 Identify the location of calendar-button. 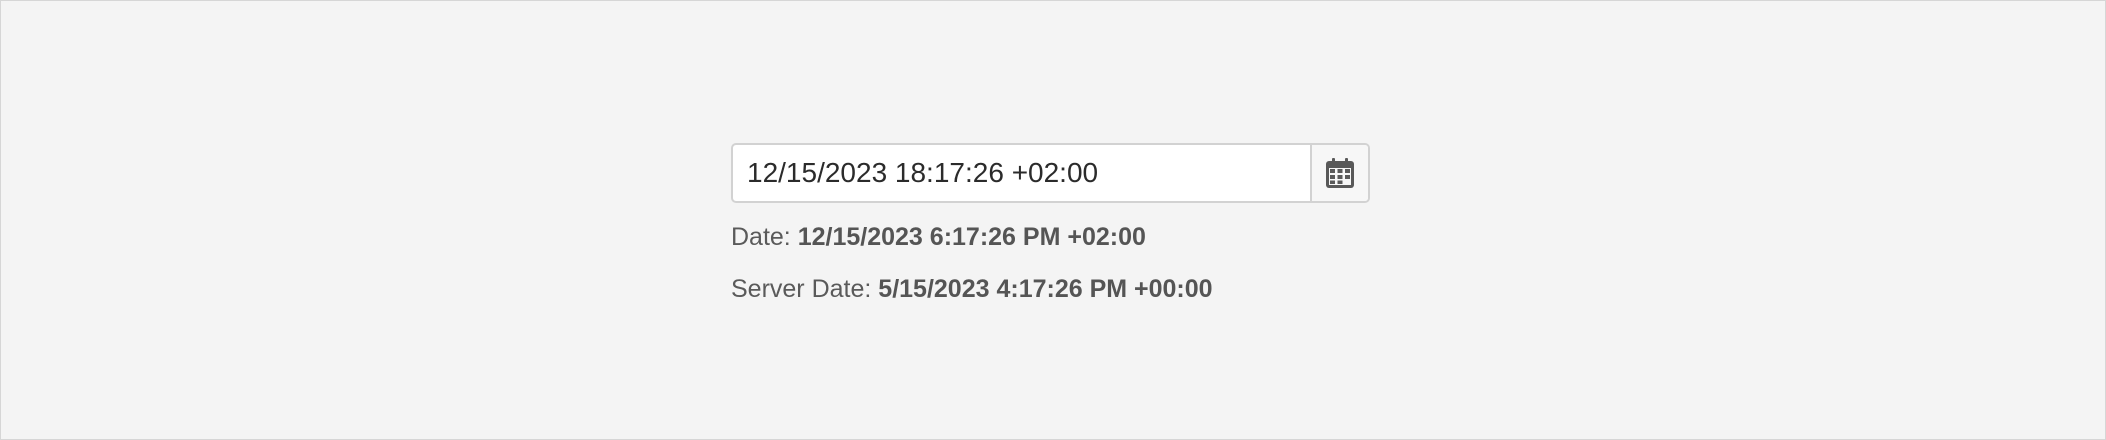
(1339, 173).